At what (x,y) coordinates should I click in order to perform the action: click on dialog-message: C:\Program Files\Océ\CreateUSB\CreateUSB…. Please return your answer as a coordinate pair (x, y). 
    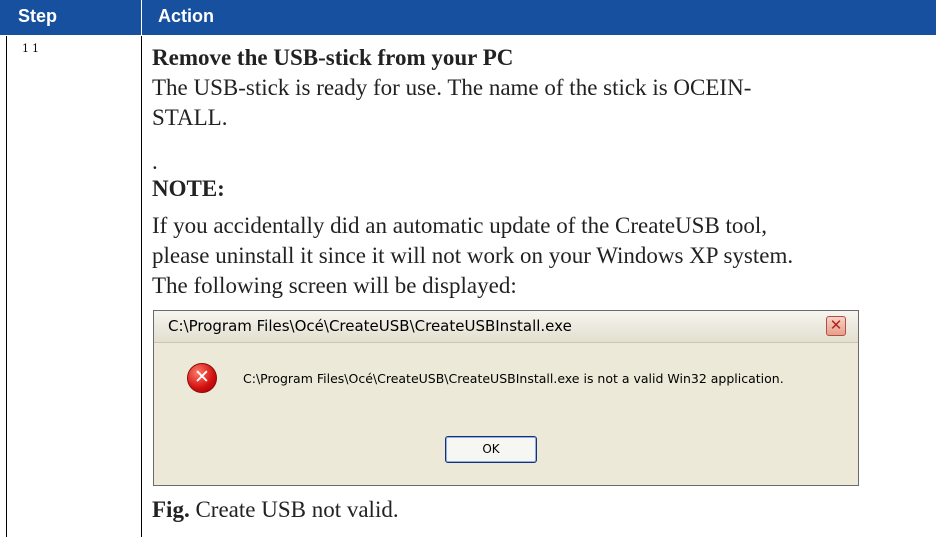
    Looking at the image, I should click on (513, 378).